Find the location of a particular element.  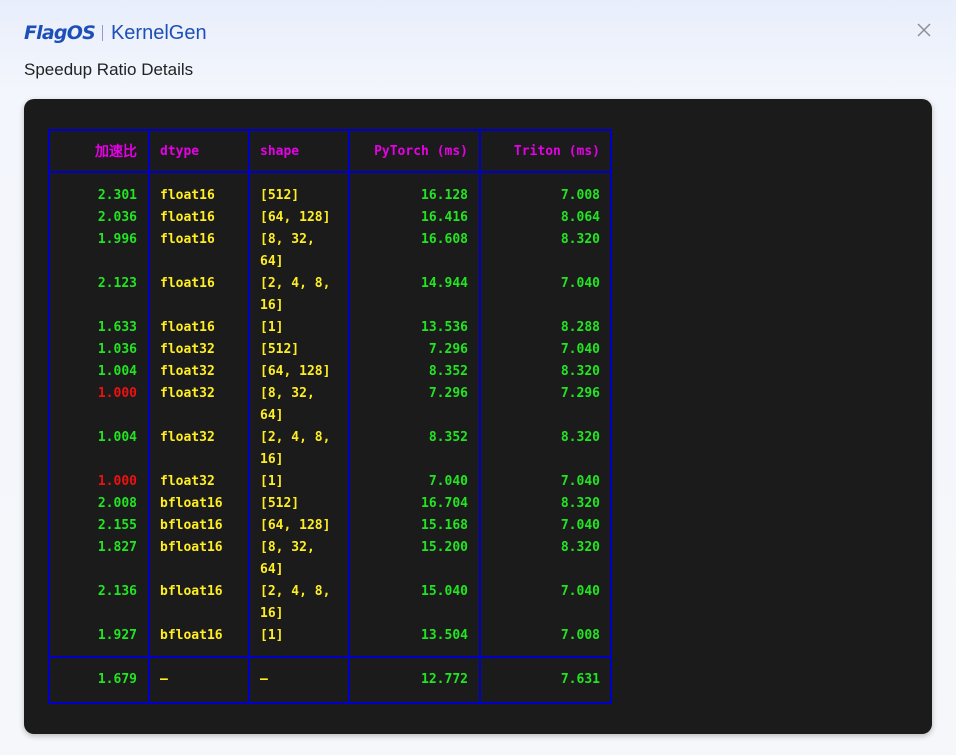

pytorch-time-cell: 16.416 is located at coordinates (444, 217).